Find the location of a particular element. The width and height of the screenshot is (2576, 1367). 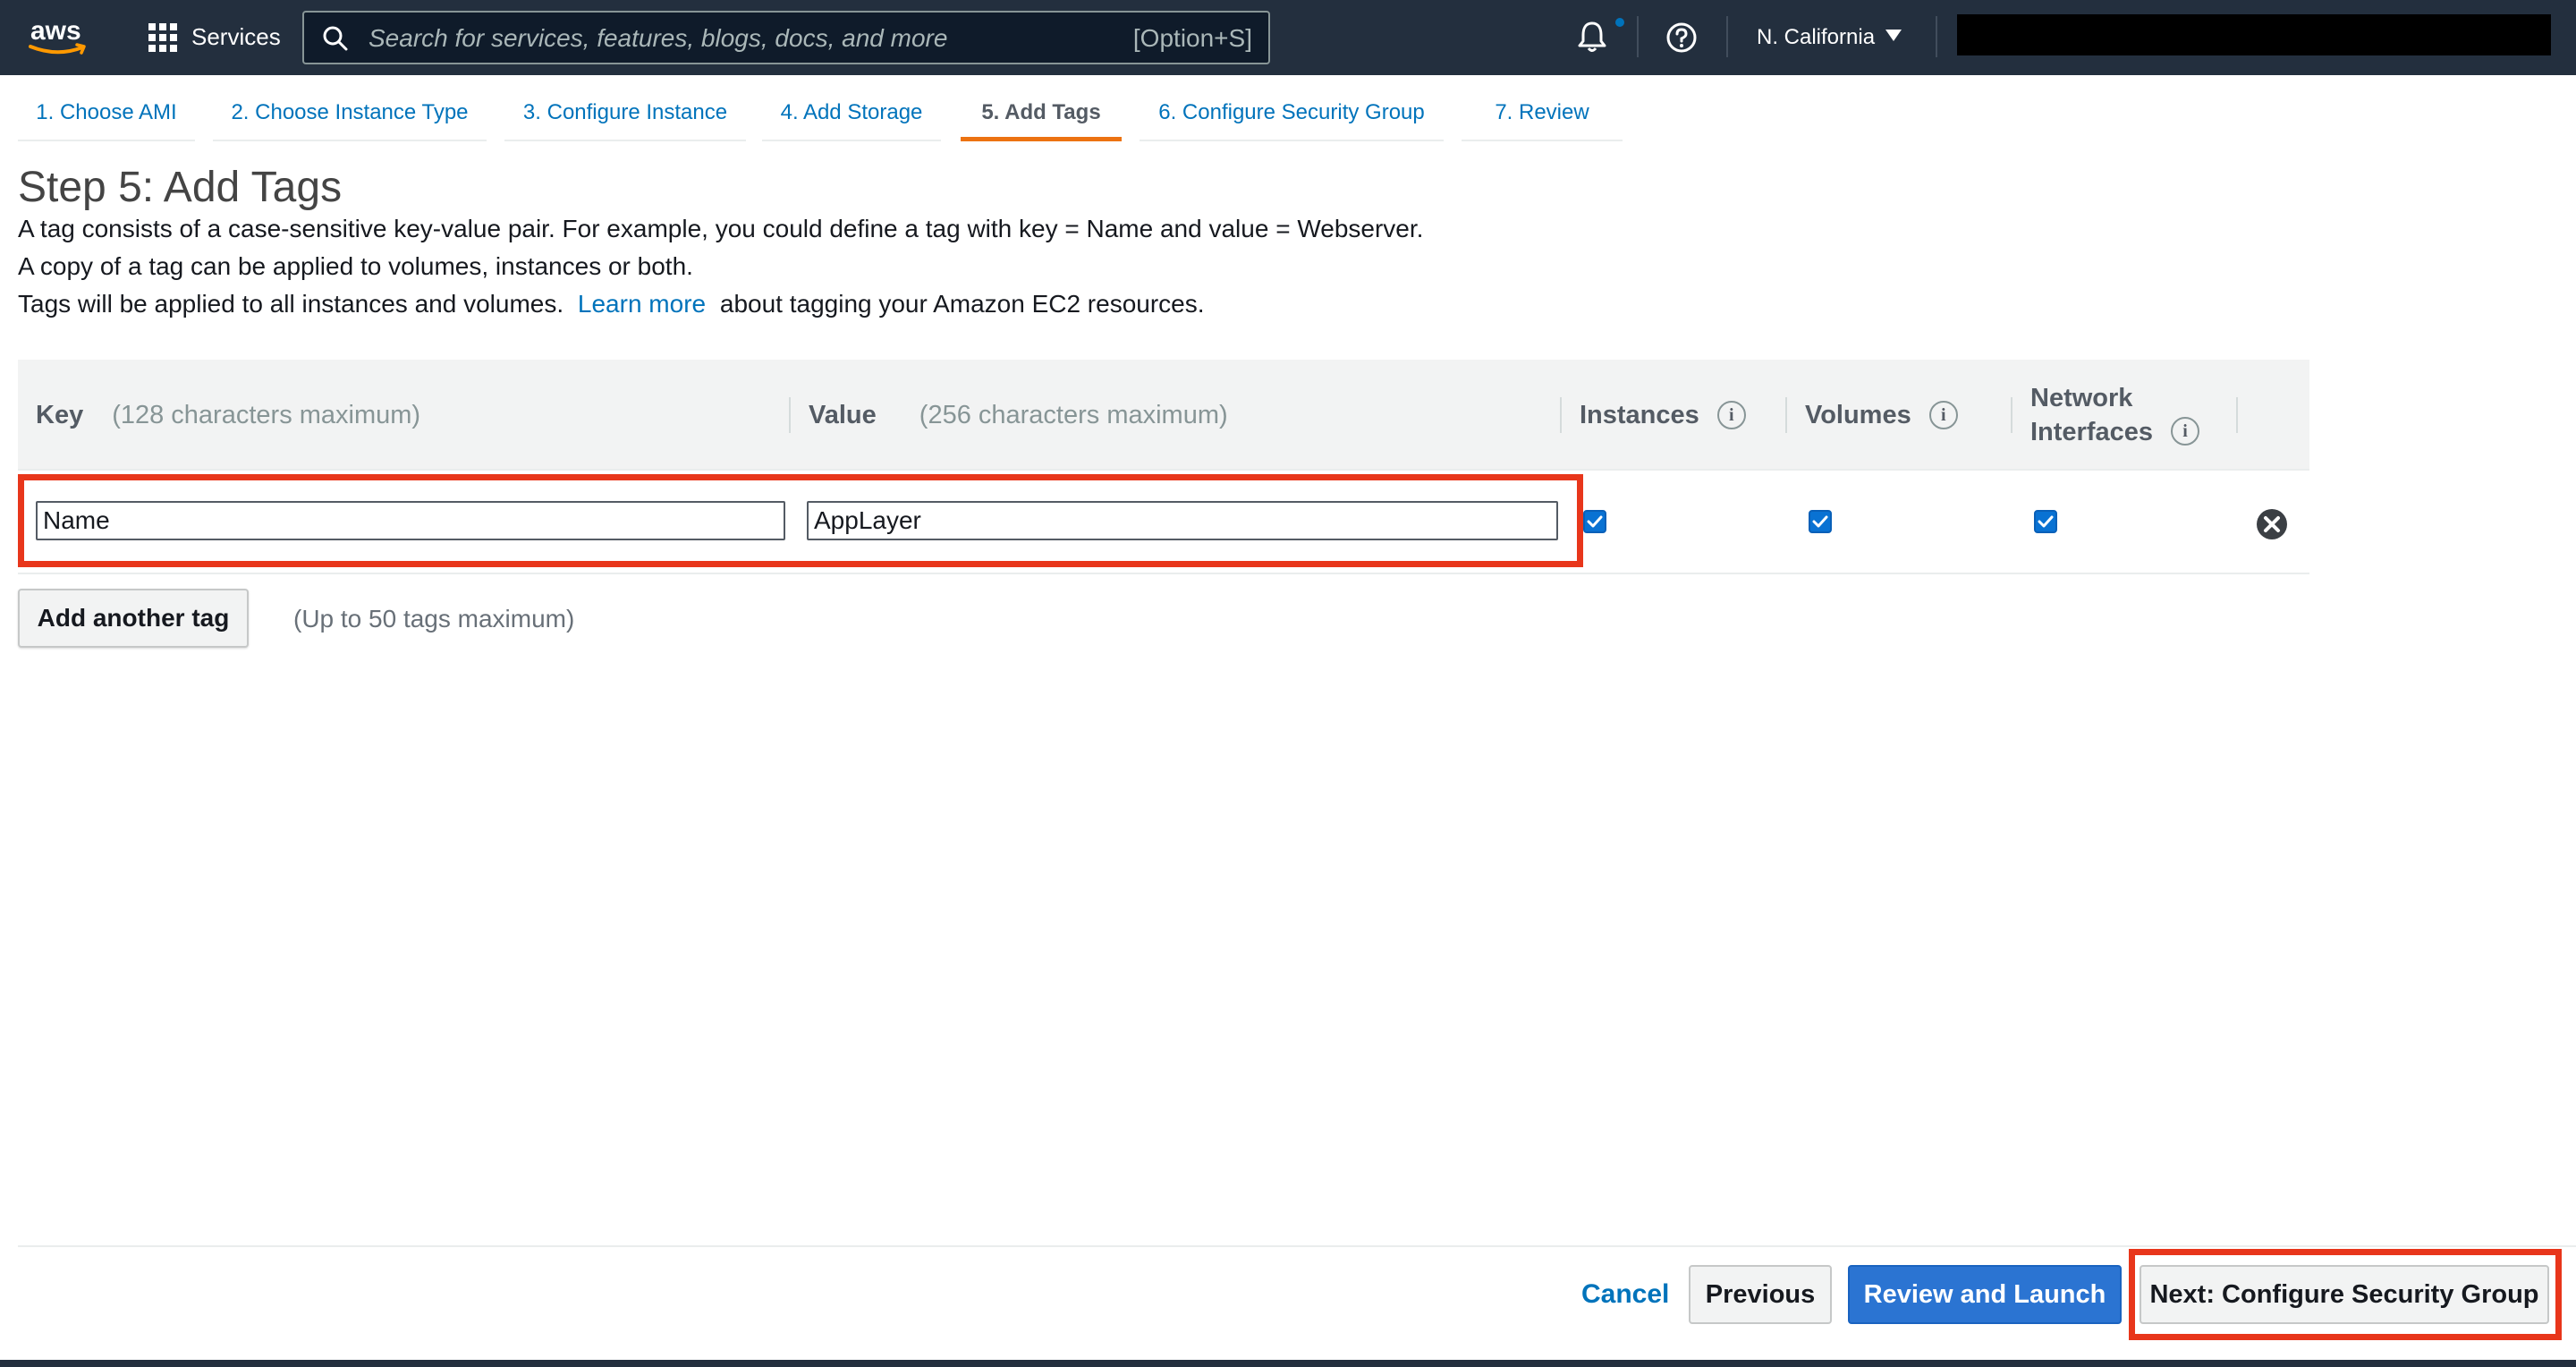

network-interfaces-checkbox is located at coordinates (2045, 521).